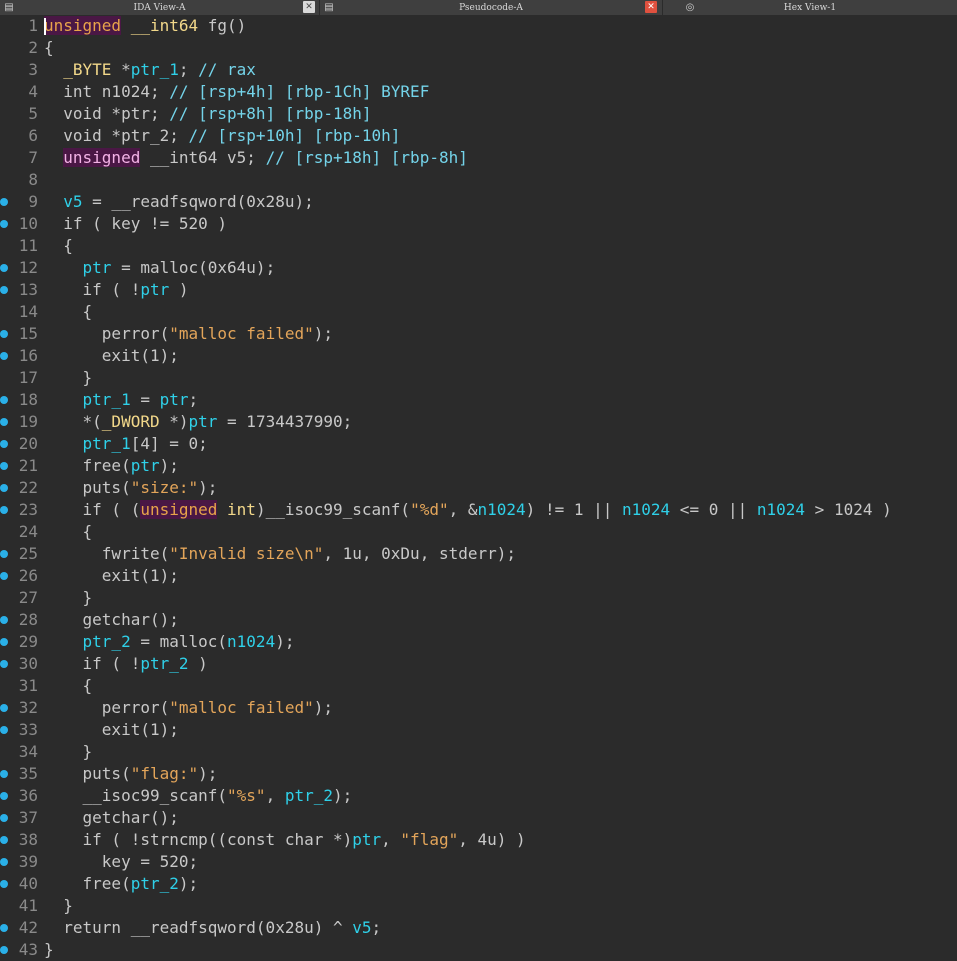  What do you see at coordinates (478, 290) in the screenshot?
I see `code-line: 13 if ( !ptr )` at bounding box center [478, 290].